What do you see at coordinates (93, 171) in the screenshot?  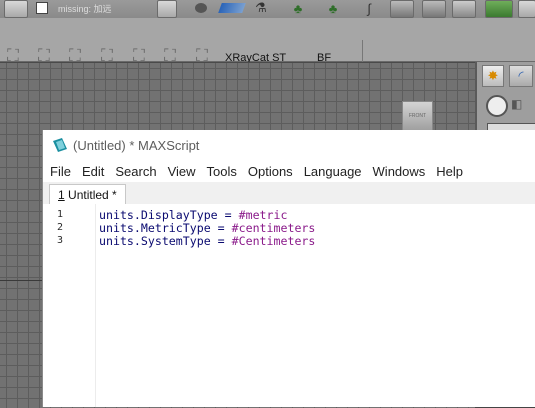 I see `menu-edit: Edit` at bounding box center [93, 171].